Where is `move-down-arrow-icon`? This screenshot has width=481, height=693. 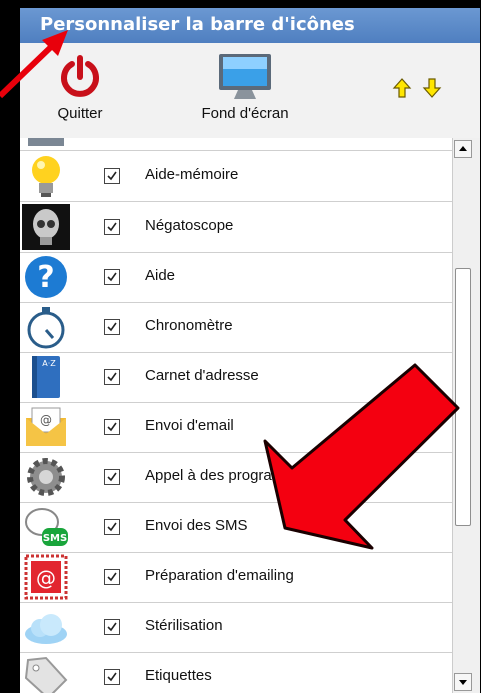 move-down-arrow-icon is located at coordinates (432, 88).